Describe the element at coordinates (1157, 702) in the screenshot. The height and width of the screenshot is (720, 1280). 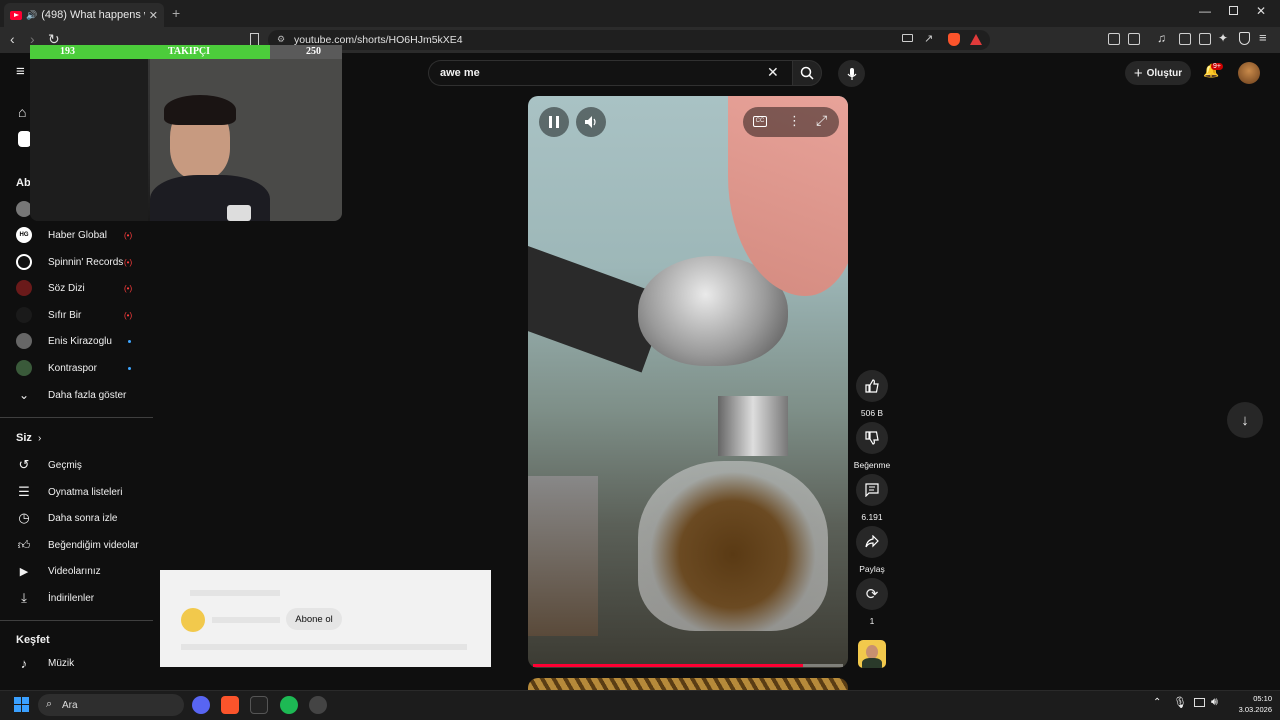
I see `tray-chevron-up-icon: ⌃` at that location.